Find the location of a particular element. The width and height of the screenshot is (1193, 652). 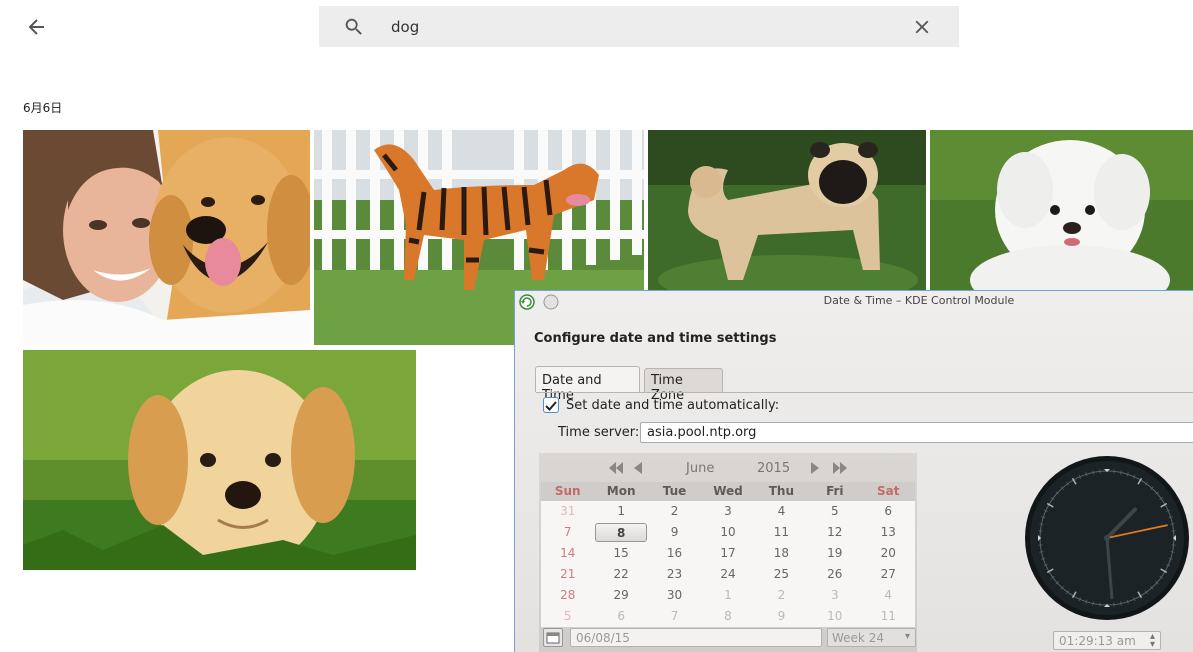

date-input: 06/08/15 is located at coordinates (696, 637).